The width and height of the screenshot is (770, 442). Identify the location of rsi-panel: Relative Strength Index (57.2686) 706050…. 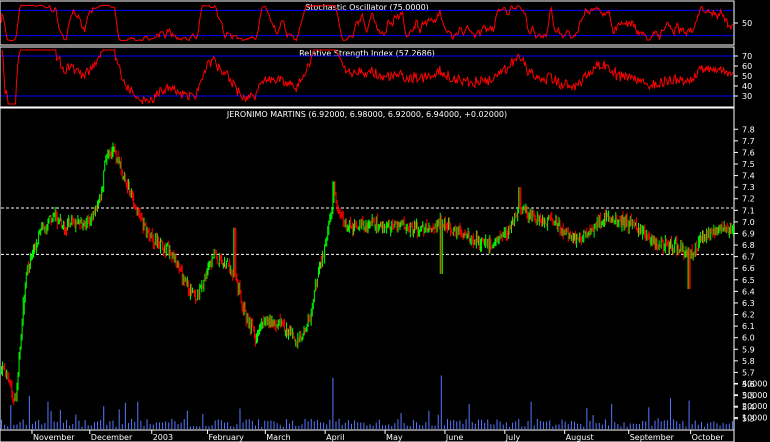
(376, 77).